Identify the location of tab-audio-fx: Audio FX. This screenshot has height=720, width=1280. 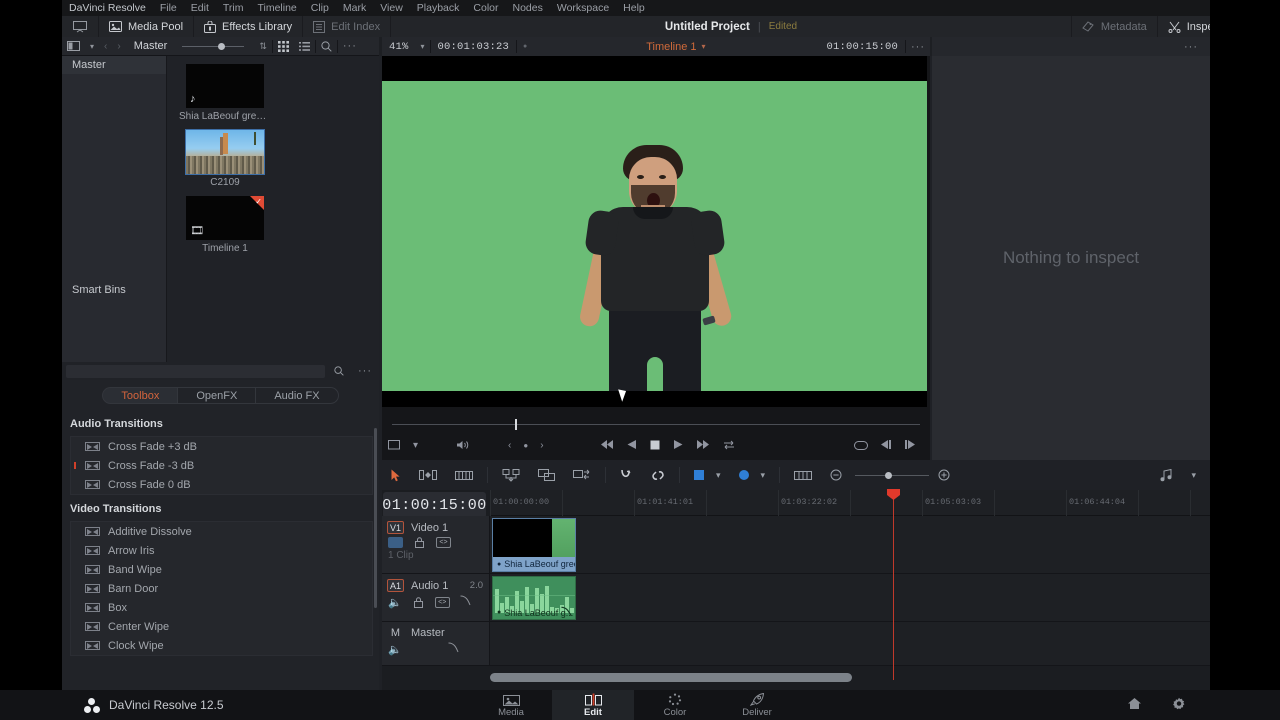
(297, 395).